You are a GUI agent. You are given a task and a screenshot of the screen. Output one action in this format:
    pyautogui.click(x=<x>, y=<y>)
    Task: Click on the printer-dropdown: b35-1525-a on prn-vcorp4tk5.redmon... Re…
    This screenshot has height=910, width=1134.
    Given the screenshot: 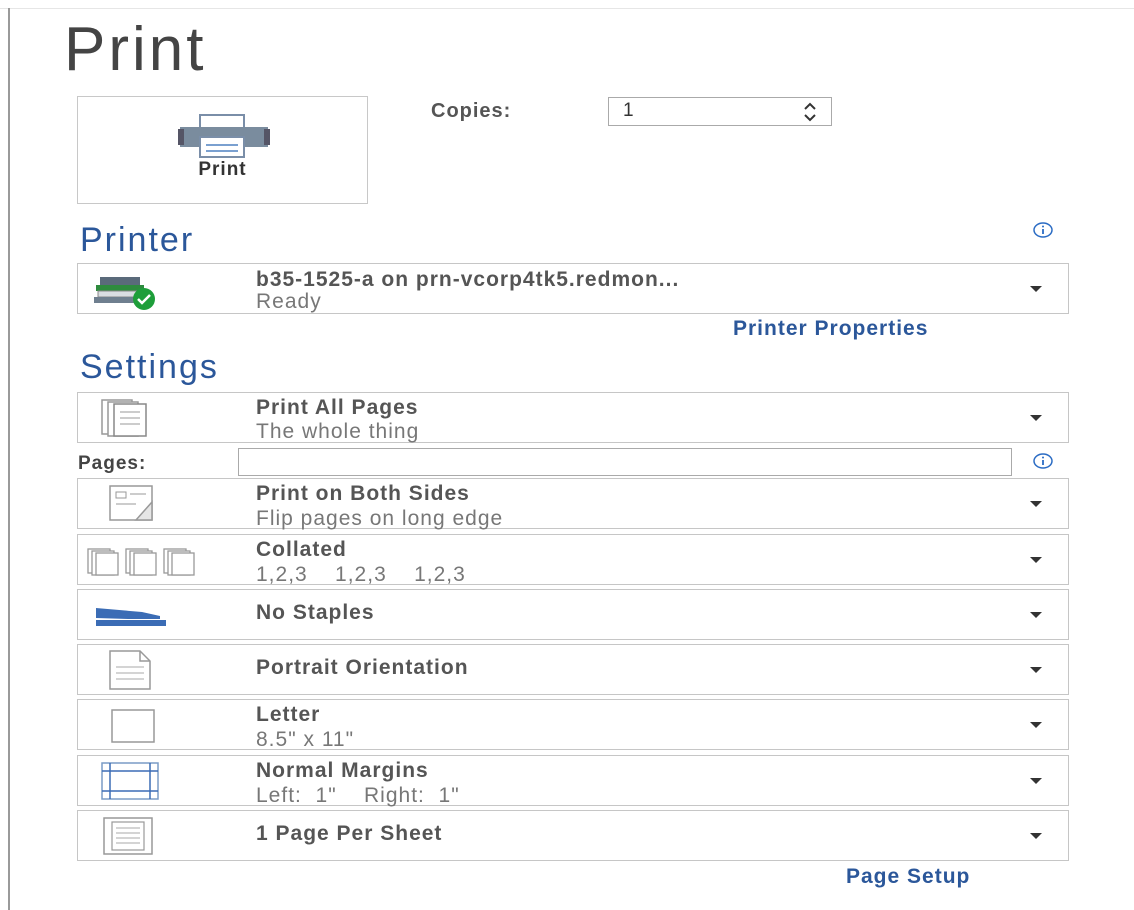 What is the action you would take?
    pyautogui.click(x=573, y=288)
    